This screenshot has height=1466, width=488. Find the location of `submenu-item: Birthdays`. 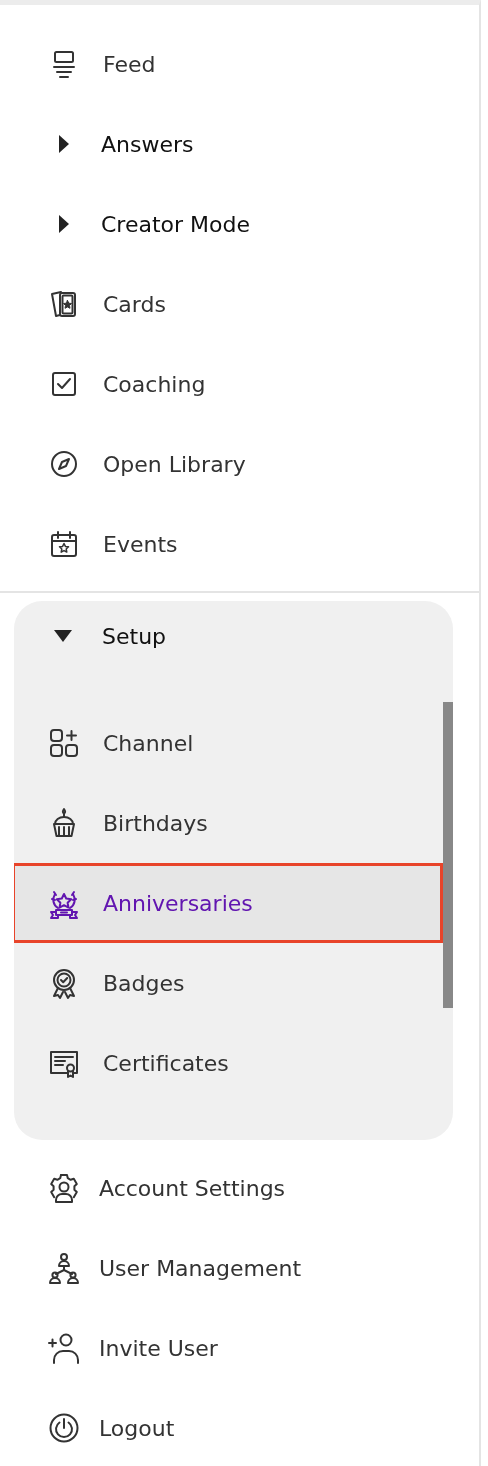

submenu-item: Birthdays is located at coordinates (228, 823).